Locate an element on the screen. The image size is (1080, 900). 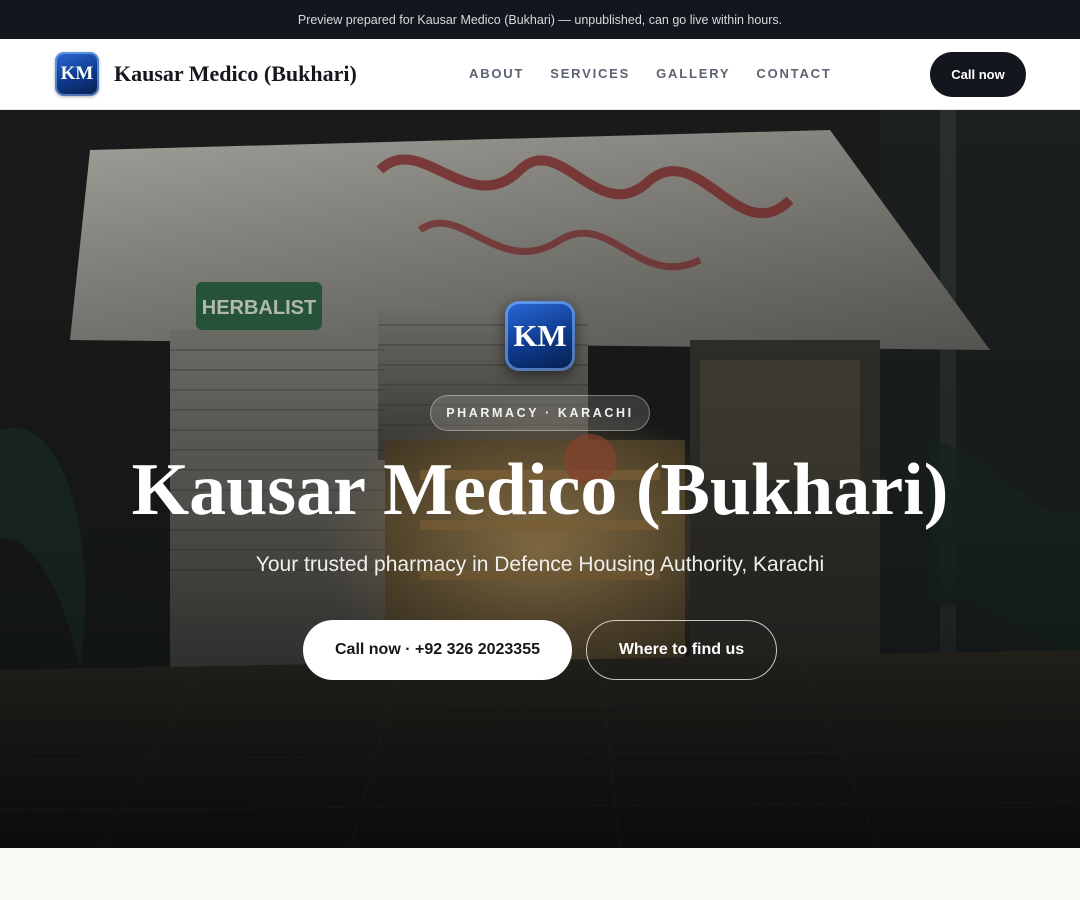
nav-link-services: SERVICES is located at coordinates (590, 73).